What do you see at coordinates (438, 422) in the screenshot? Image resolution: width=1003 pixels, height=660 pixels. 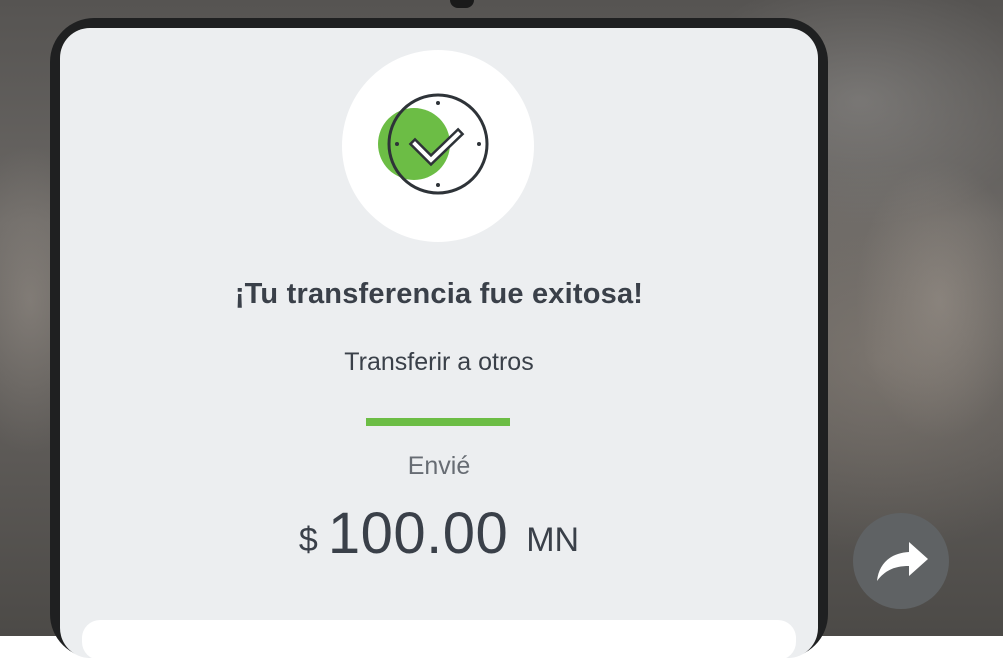 I see `accent-divider` at bounding box center [438, 422].